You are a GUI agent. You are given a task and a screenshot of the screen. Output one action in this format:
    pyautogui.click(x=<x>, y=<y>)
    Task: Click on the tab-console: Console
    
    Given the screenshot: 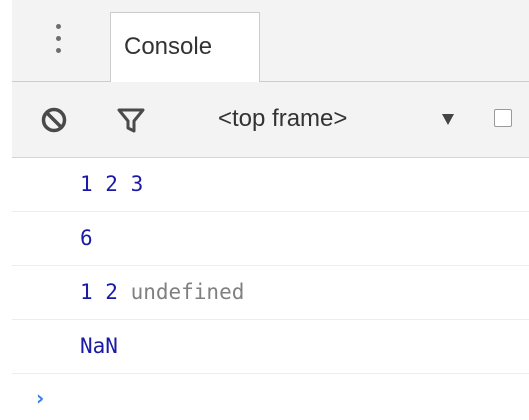 What is the action you would take?
    pyautogui.click(x=185, y=47)
    